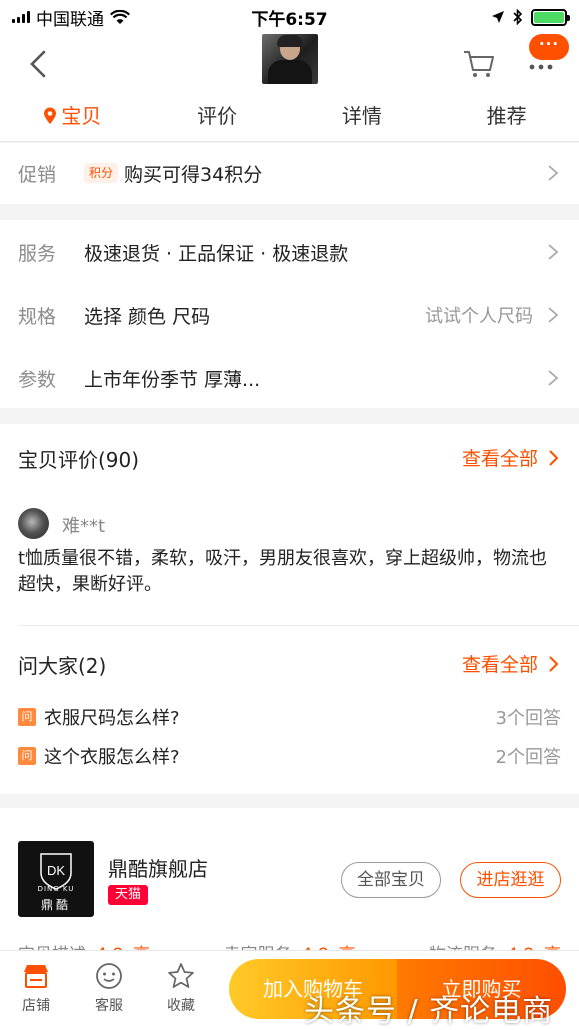 The height and width of the screenshot is (1030, 579). Describe the element at coordinates (468, 17) in the screenshot. I see `status-right` at that location.